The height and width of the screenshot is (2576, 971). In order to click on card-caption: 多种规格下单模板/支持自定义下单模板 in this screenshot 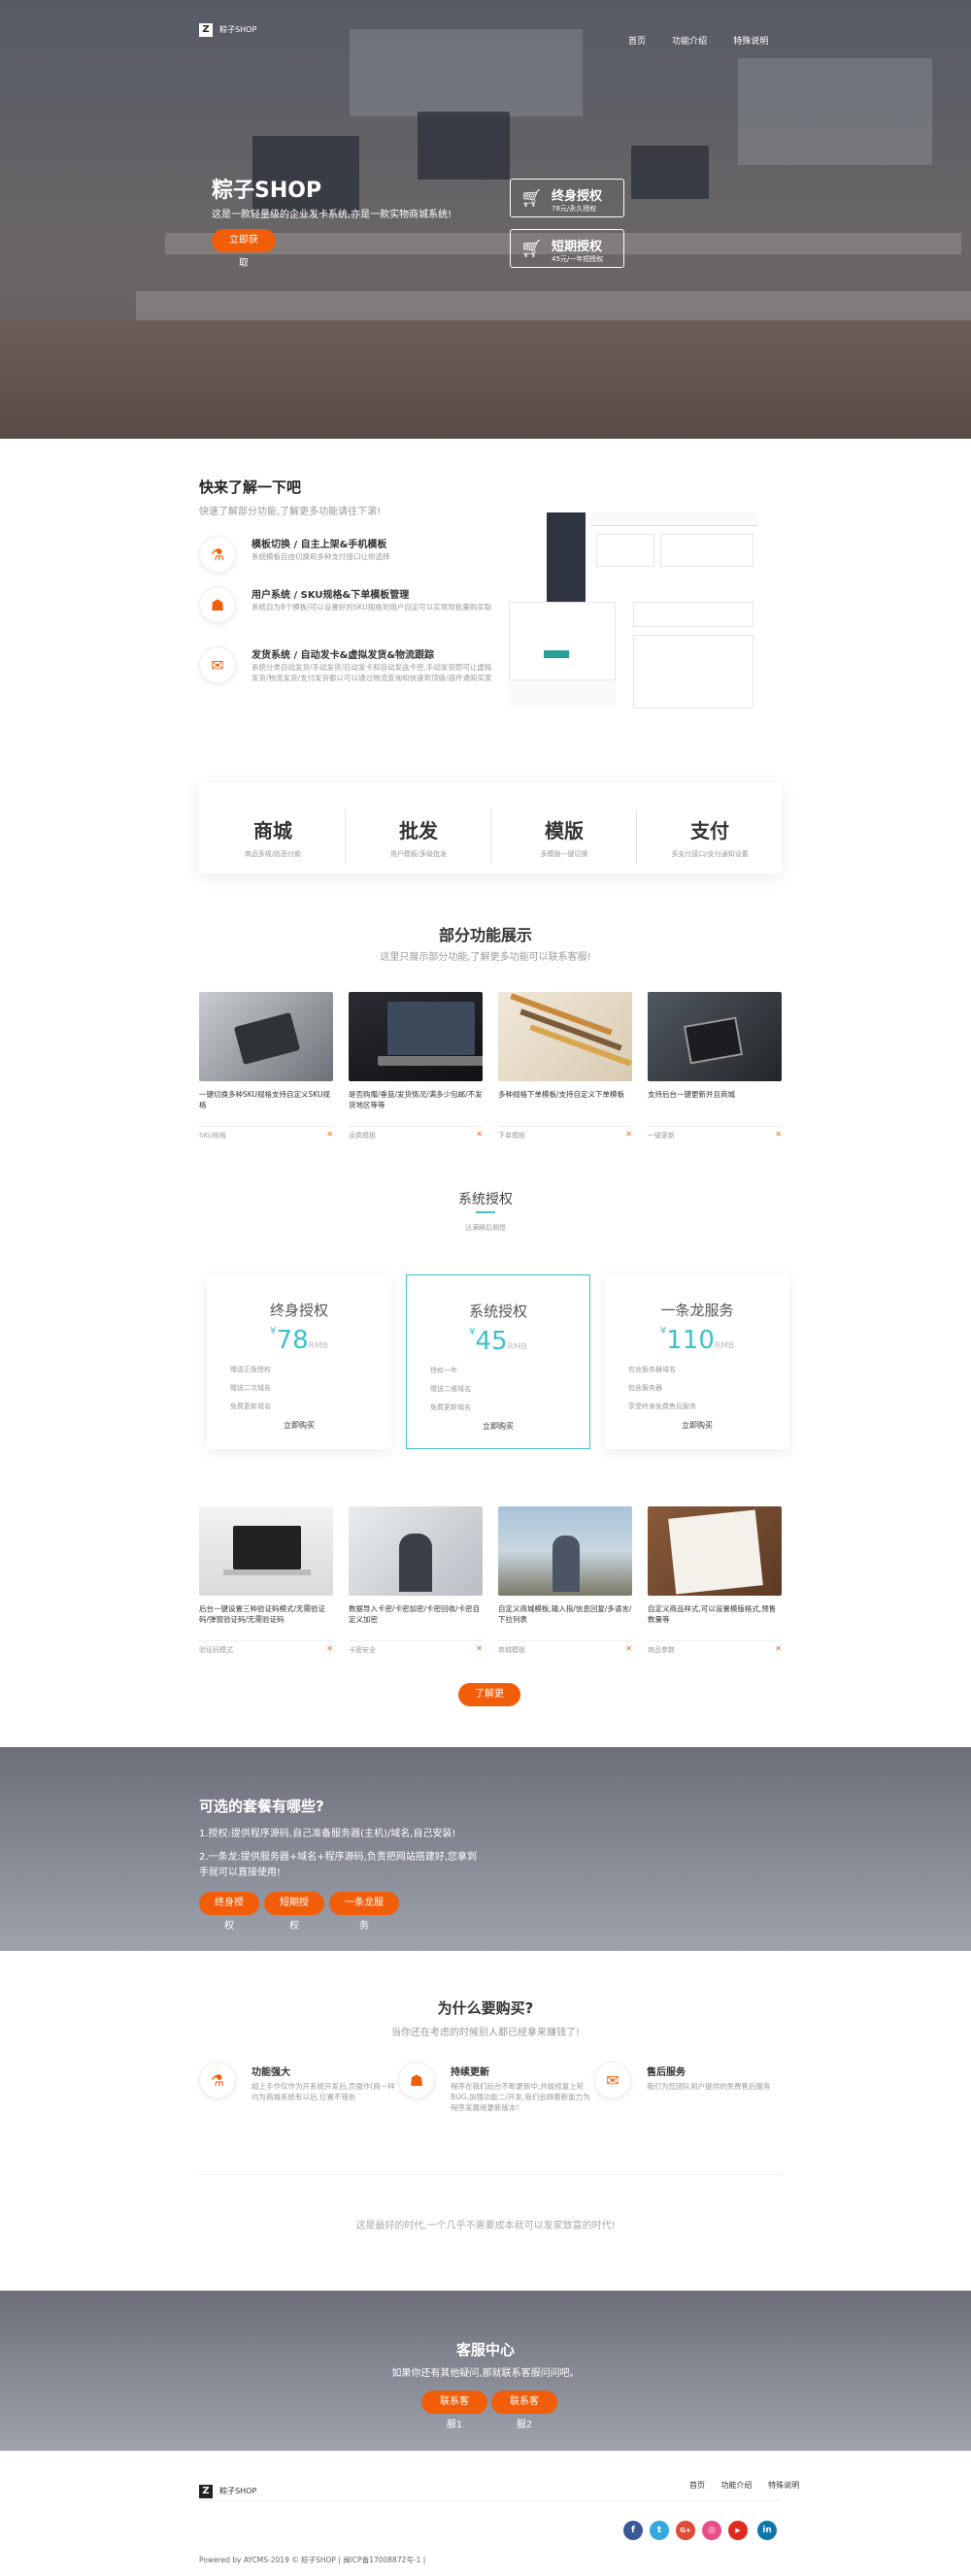, I will do `click(561, 1094)`.